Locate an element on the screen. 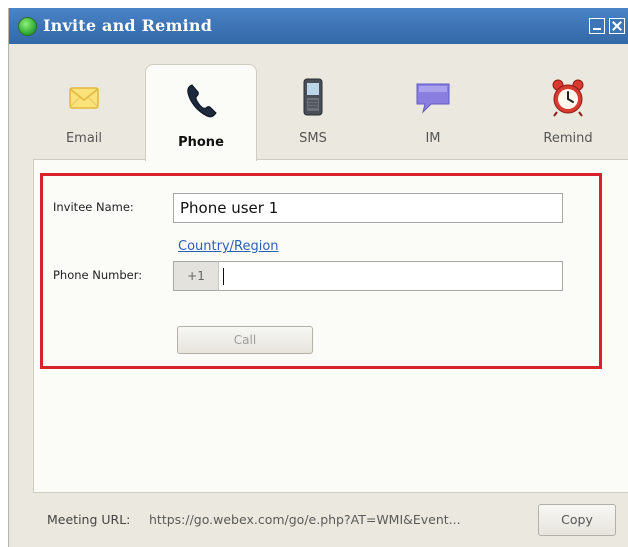 The width and height of the screenshot is (628, 547). phone-number-label: Phone Number: is located at coordinates (98, 275).